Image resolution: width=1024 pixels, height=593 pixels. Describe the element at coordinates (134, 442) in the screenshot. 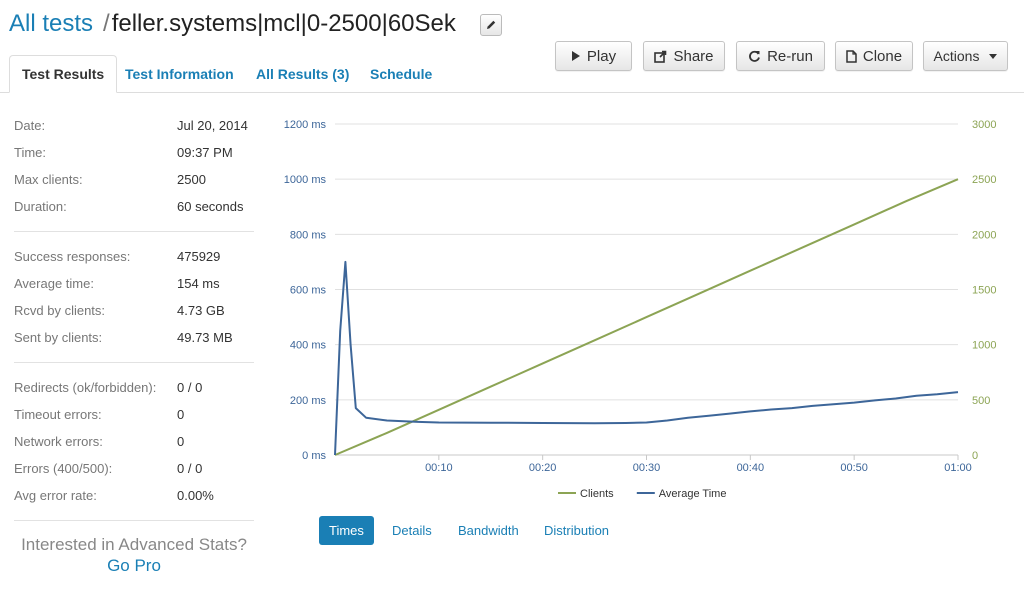

I see `stat-row: Network errors: 0` at that location.